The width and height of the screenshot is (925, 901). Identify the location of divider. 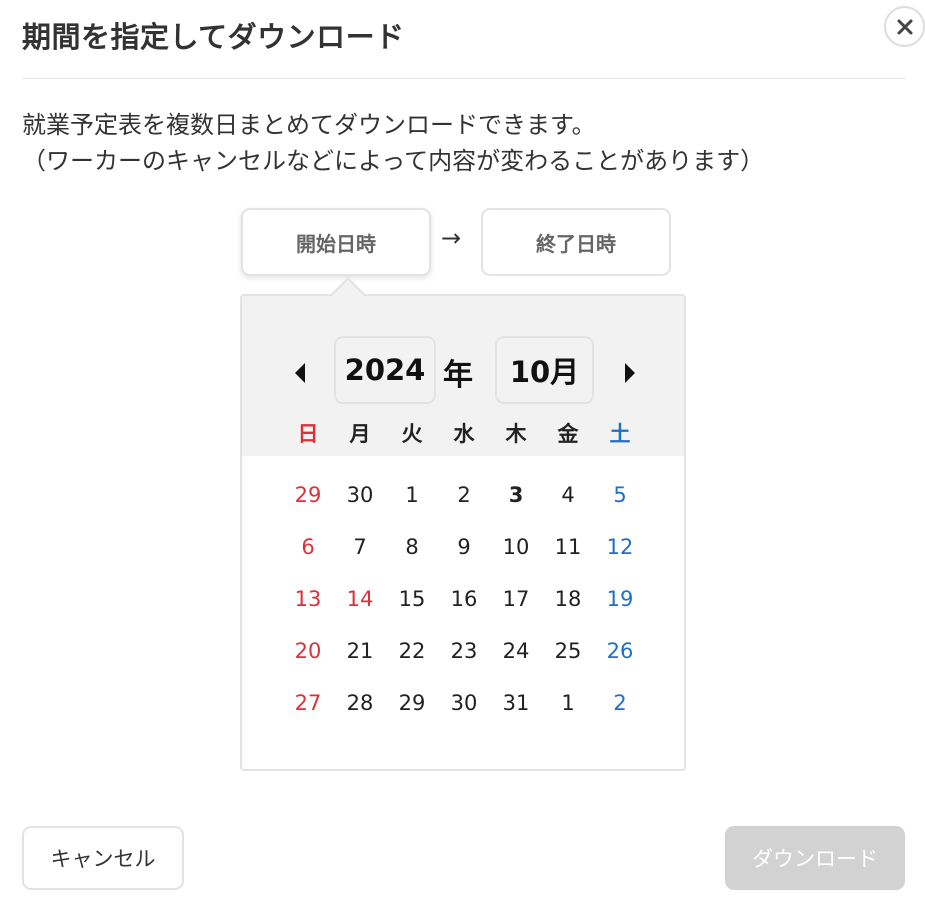
(464, 78).